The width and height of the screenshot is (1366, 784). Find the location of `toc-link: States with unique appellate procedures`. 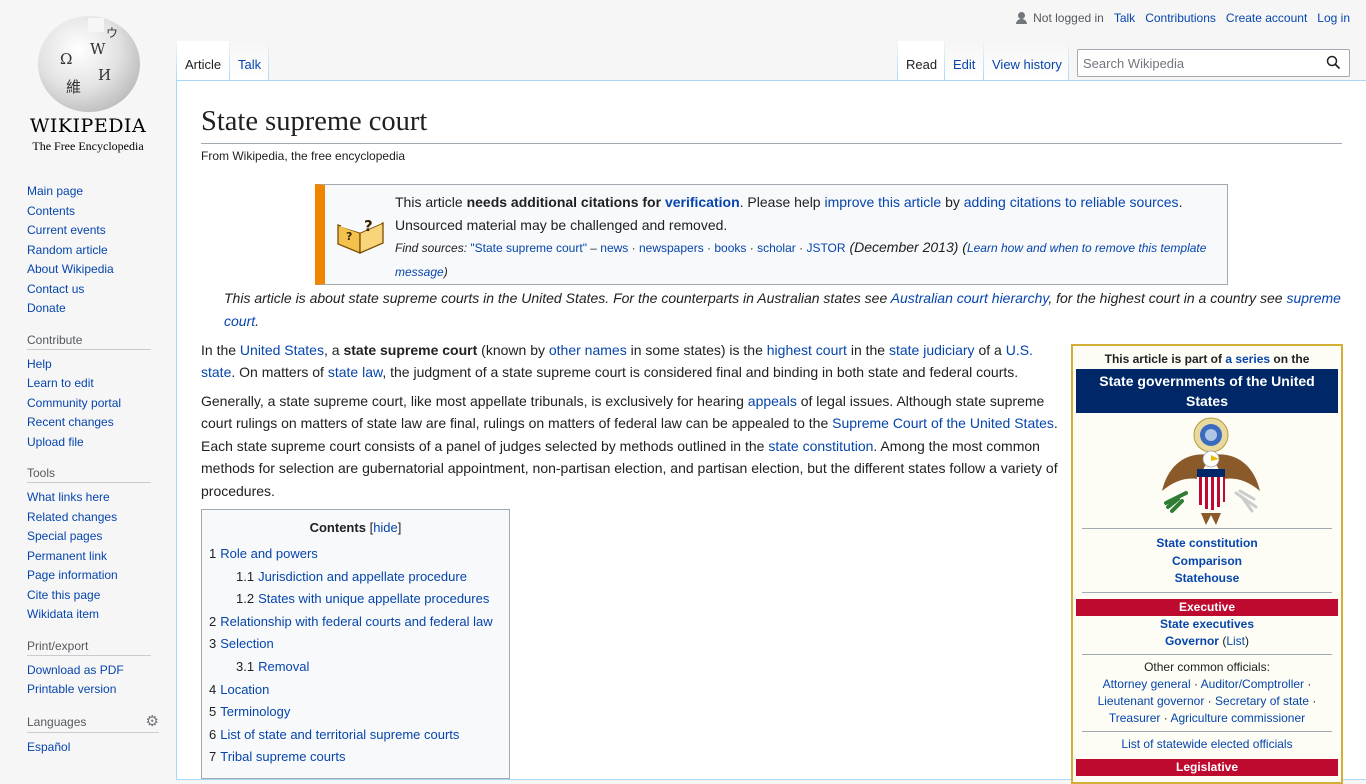

toc-link: States with unique appellate procedures is located at coordinates (373, 598).